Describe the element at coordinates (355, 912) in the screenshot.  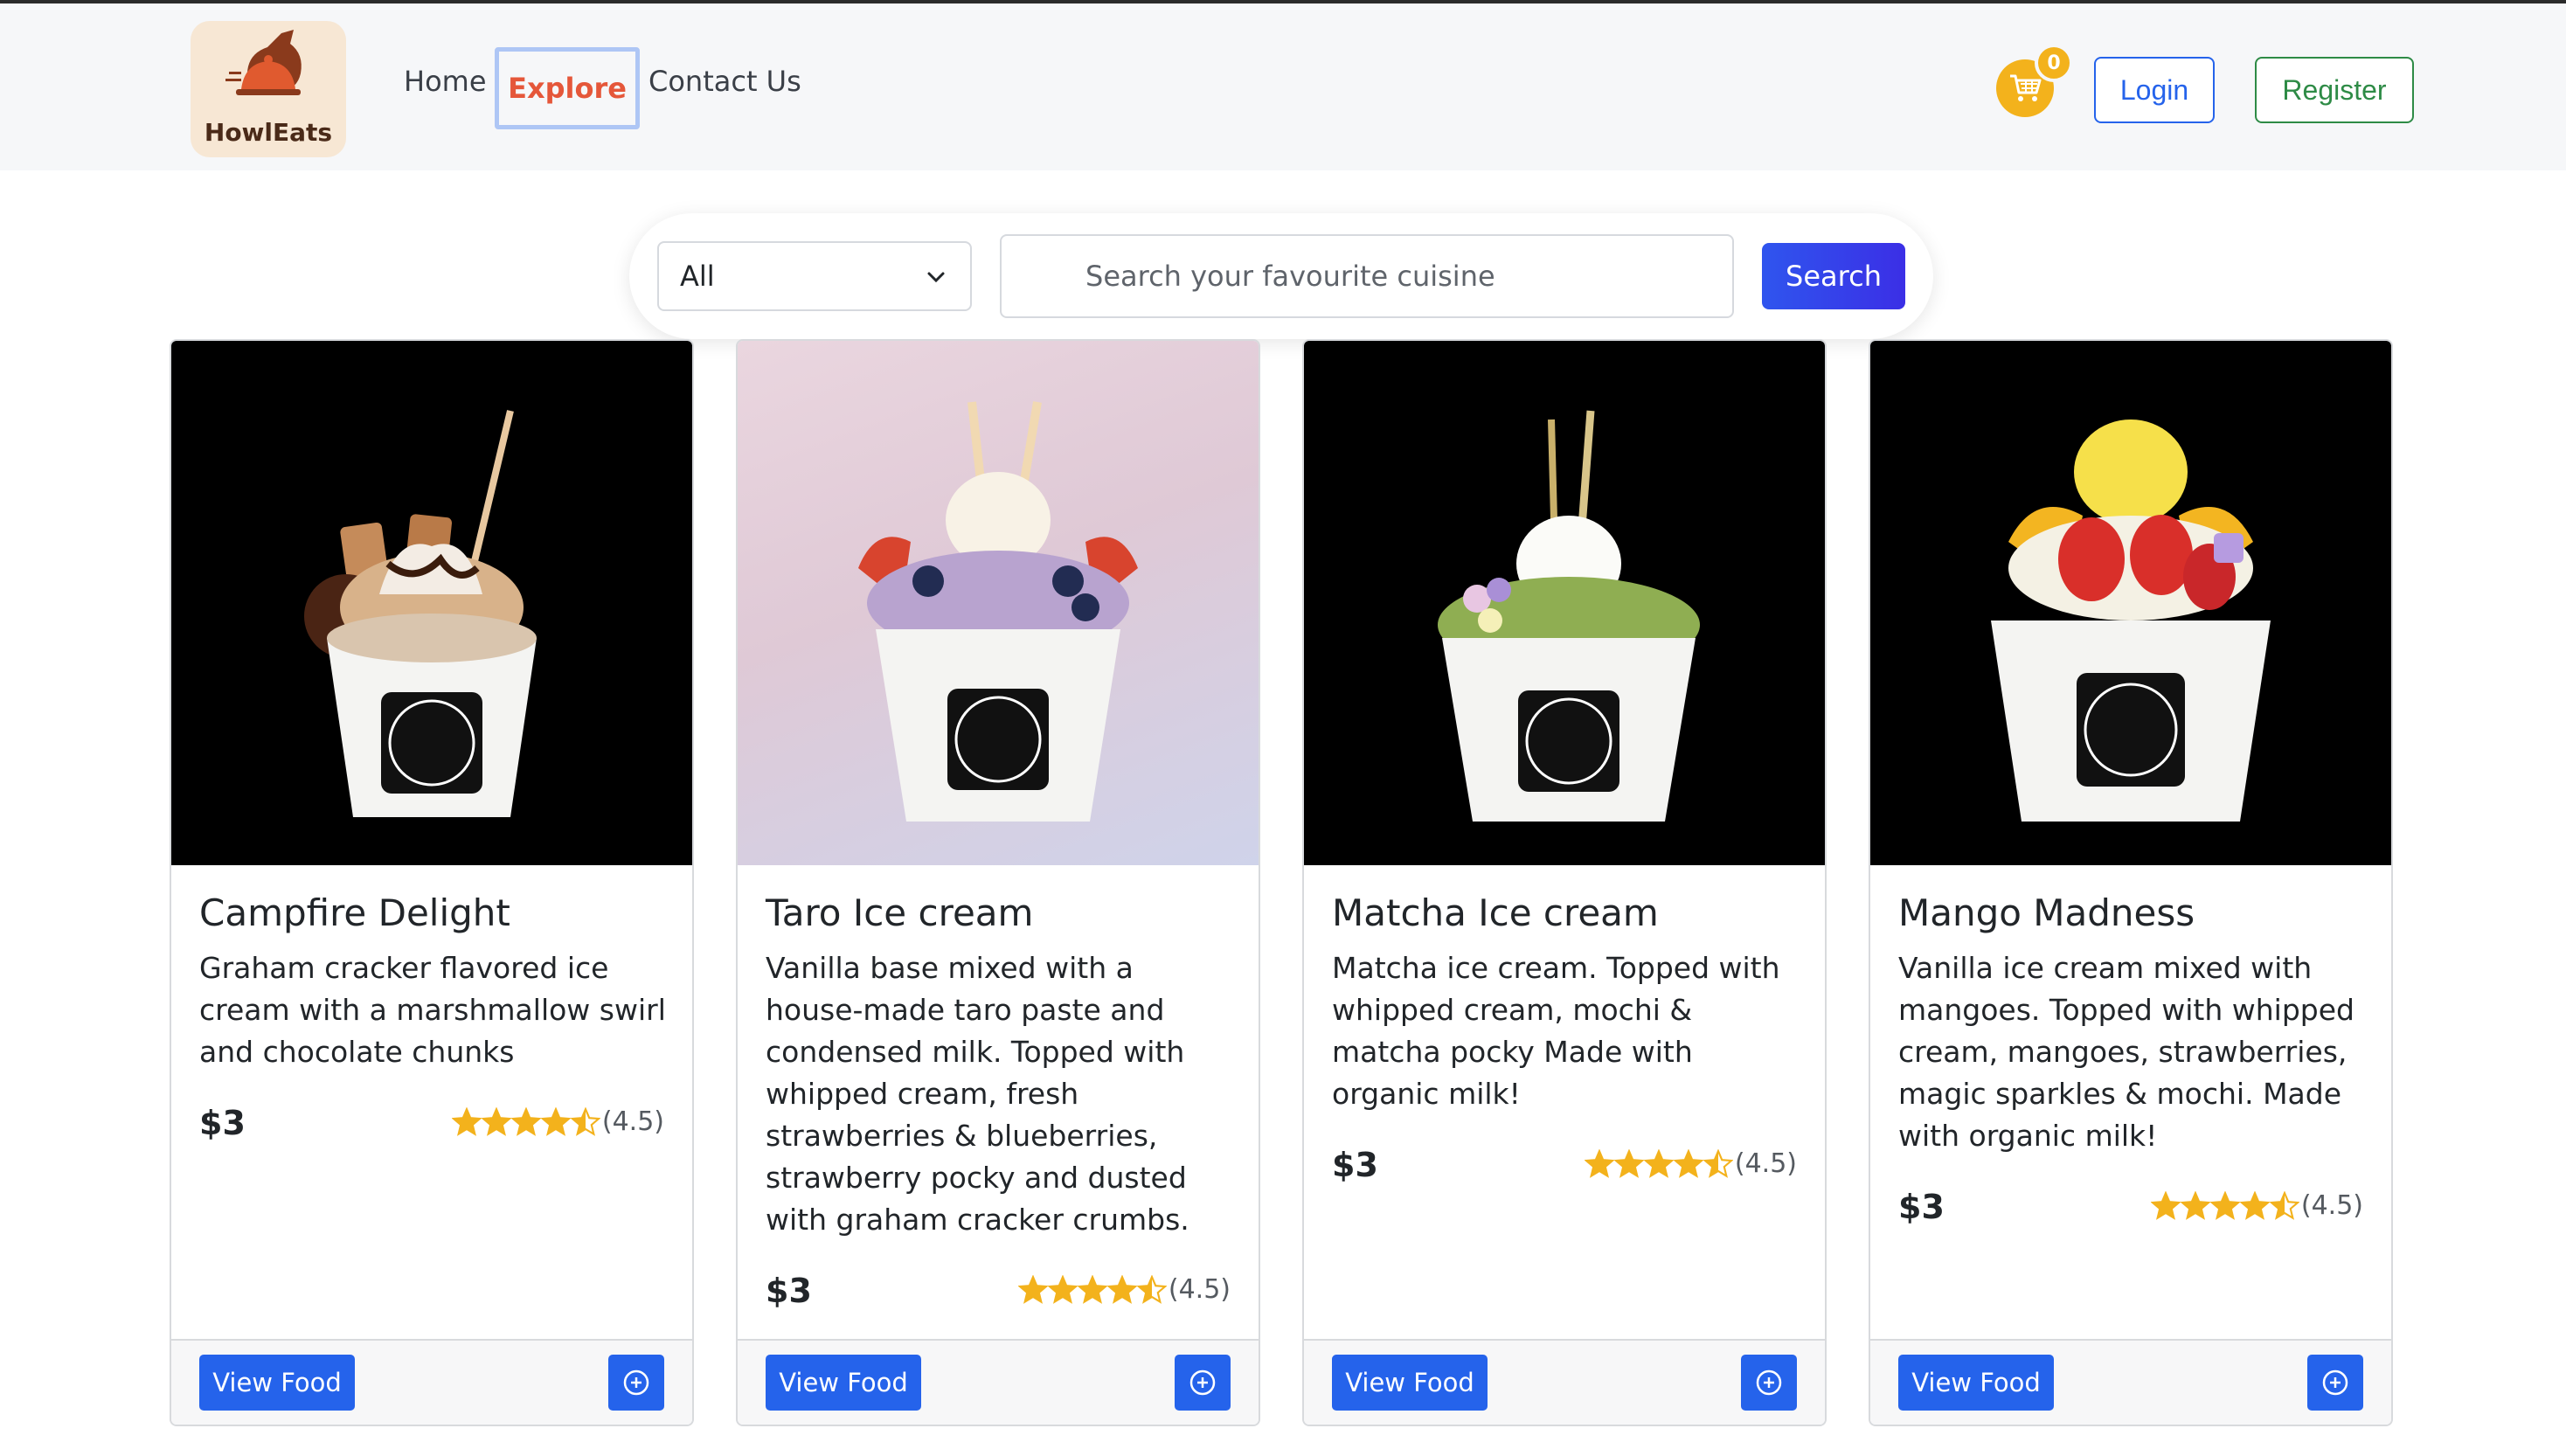
I see `food-title: Campfire Delight` at that location.